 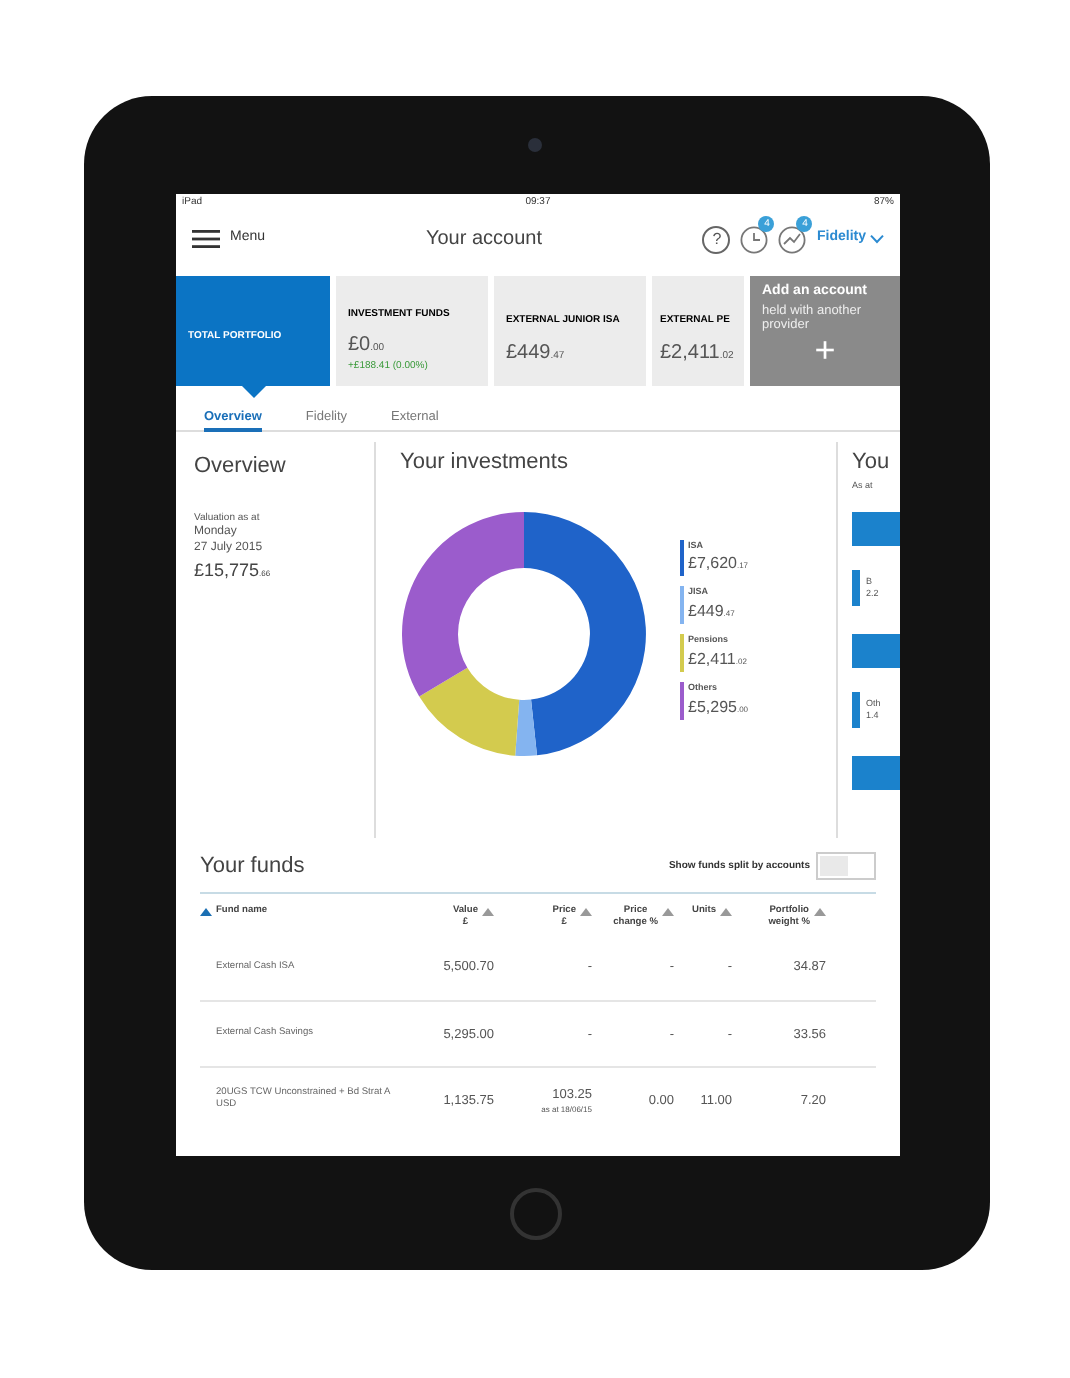 I want to click on toggle-switch, so click(x=846, y=866).